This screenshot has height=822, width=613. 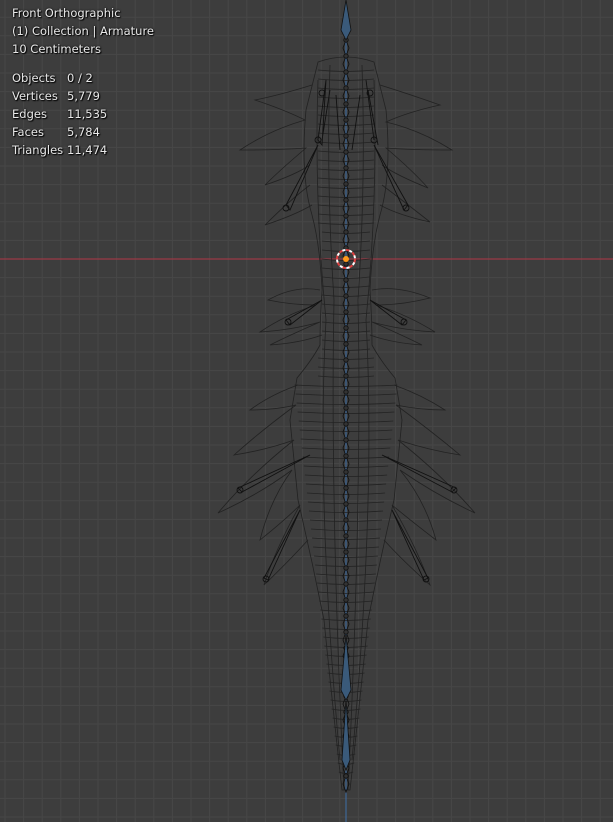 I want to click on stat-row: Vertices 5,779, so click(x=56, y=96).